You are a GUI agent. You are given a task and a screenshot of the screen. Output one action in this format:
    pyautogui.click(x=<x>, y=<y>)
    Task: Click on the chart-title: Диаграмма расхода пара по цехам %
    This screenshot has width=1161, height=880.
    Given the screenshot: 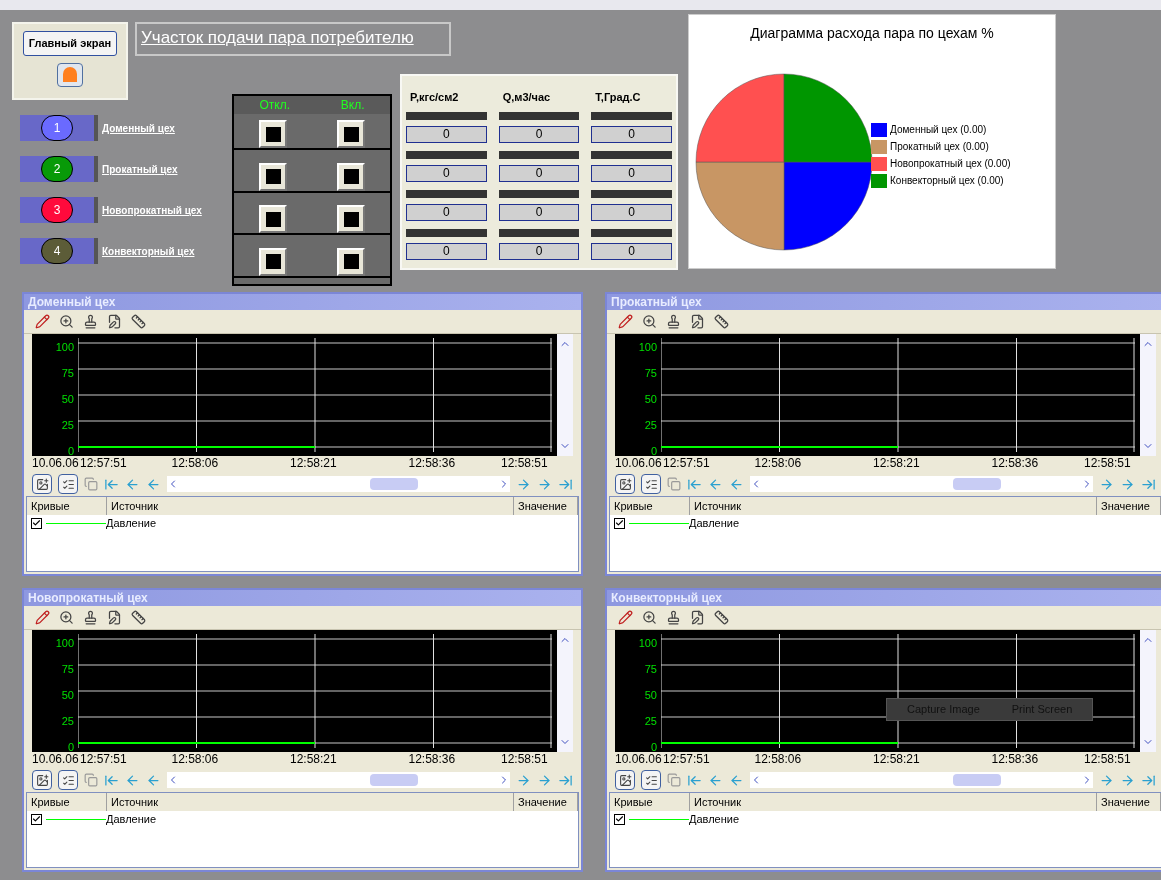 What is the action you would take?
    pyautogui.click(x=872, y=33)
    